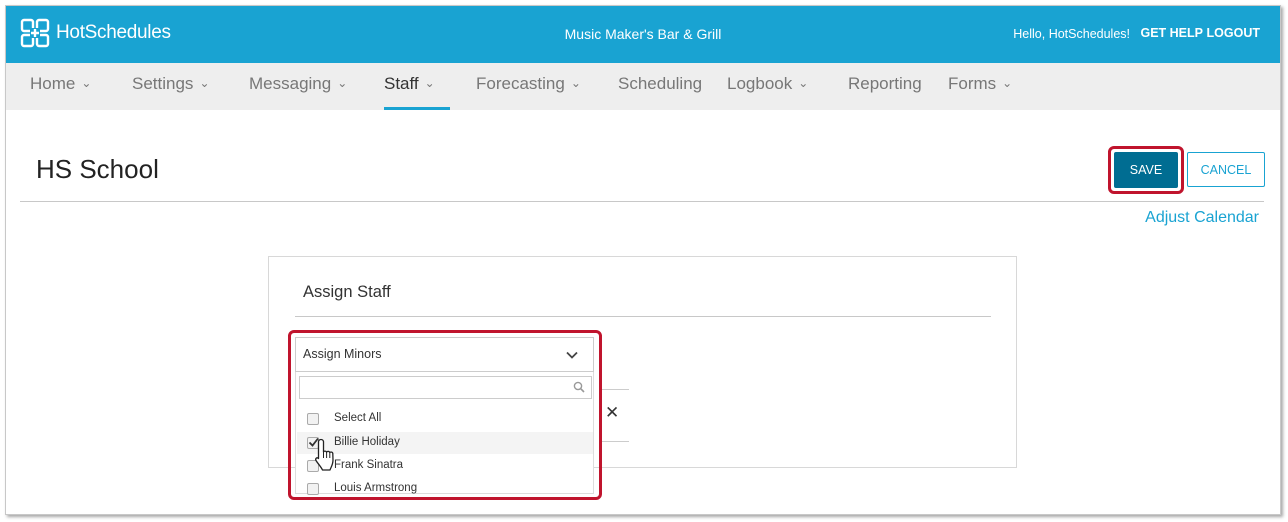  I want to click on logout-link: LOGOUT, so click(1233, 33).